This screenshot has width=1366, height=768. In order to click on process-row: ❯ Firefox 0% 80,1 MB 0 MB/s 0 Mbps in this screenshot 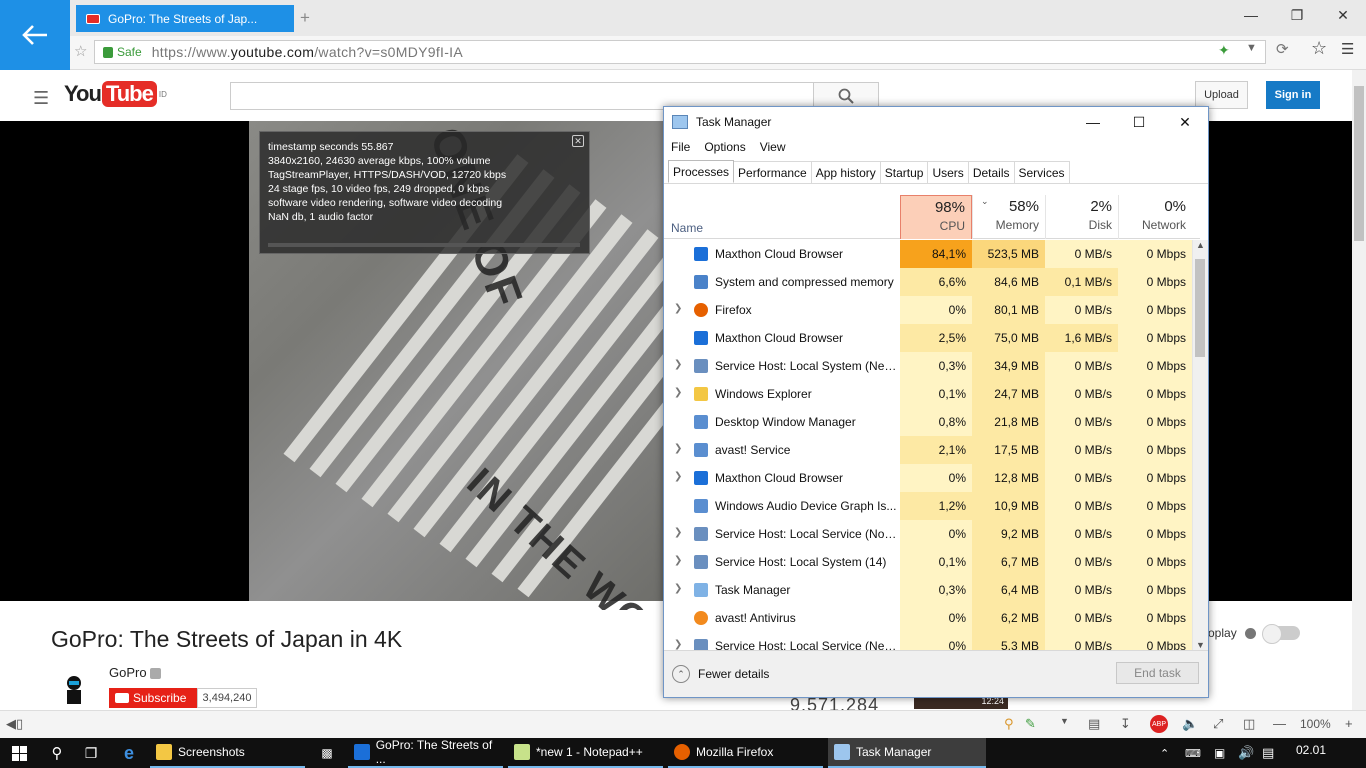, I will do `click(928, 310)`.